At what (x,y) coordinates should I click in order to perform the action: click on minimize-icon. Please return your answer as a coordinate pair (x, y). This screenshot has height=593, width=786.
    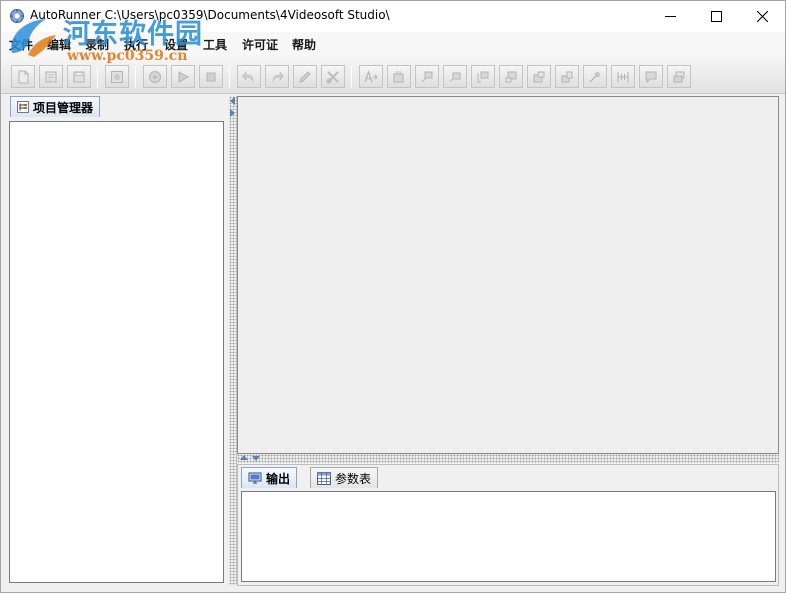
    Looking at the image, I should click on (670, 16).